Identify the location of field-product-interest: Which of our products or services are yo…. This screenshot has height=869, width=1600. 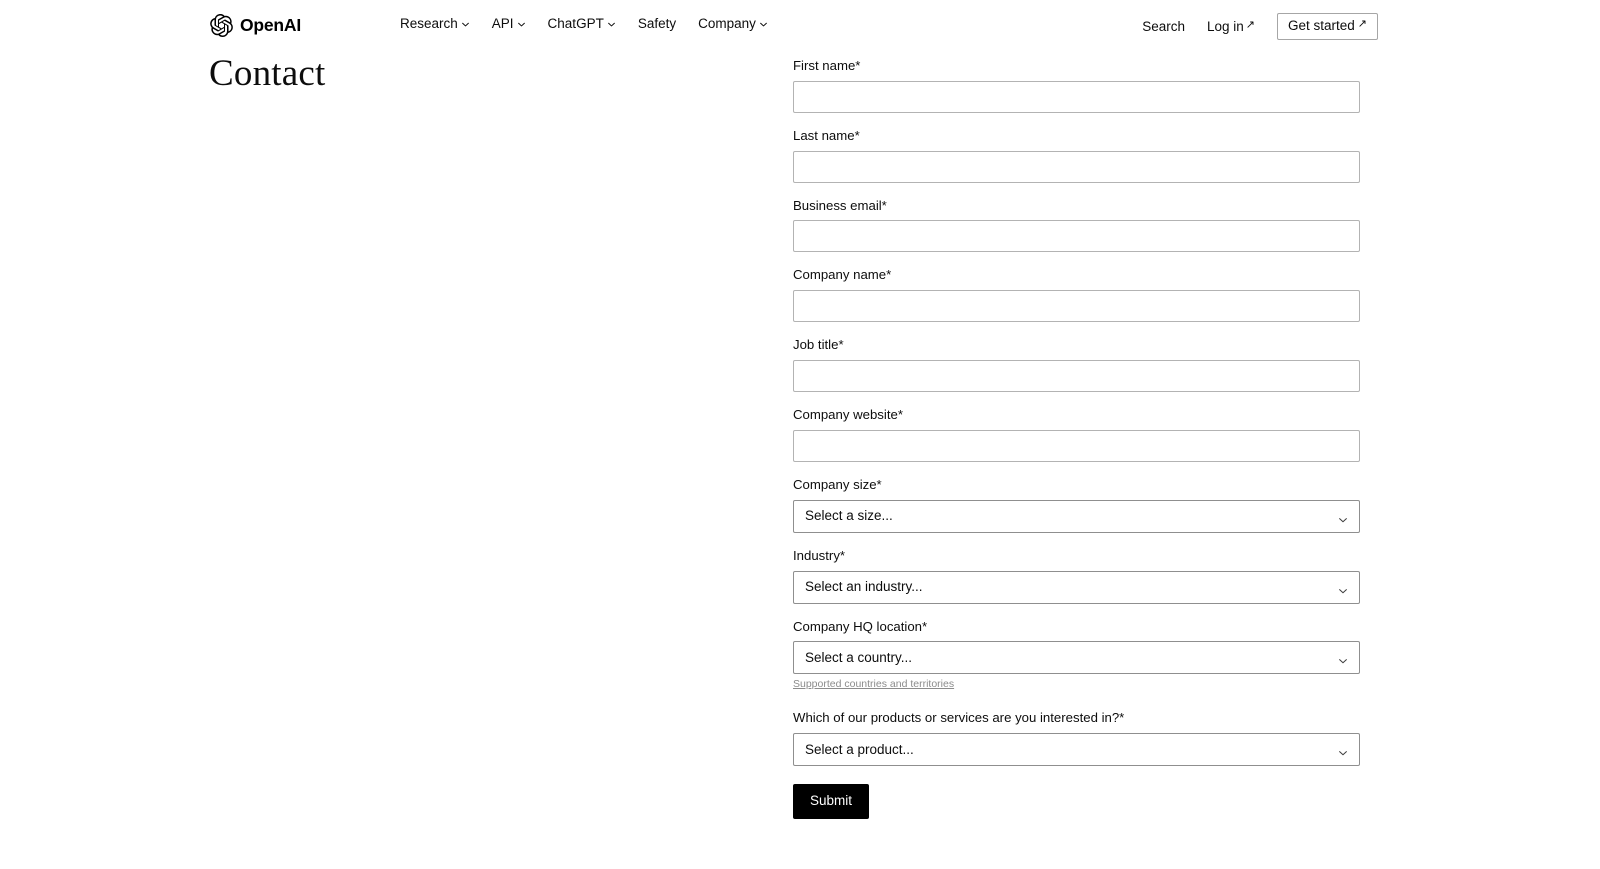
(1076, 738).